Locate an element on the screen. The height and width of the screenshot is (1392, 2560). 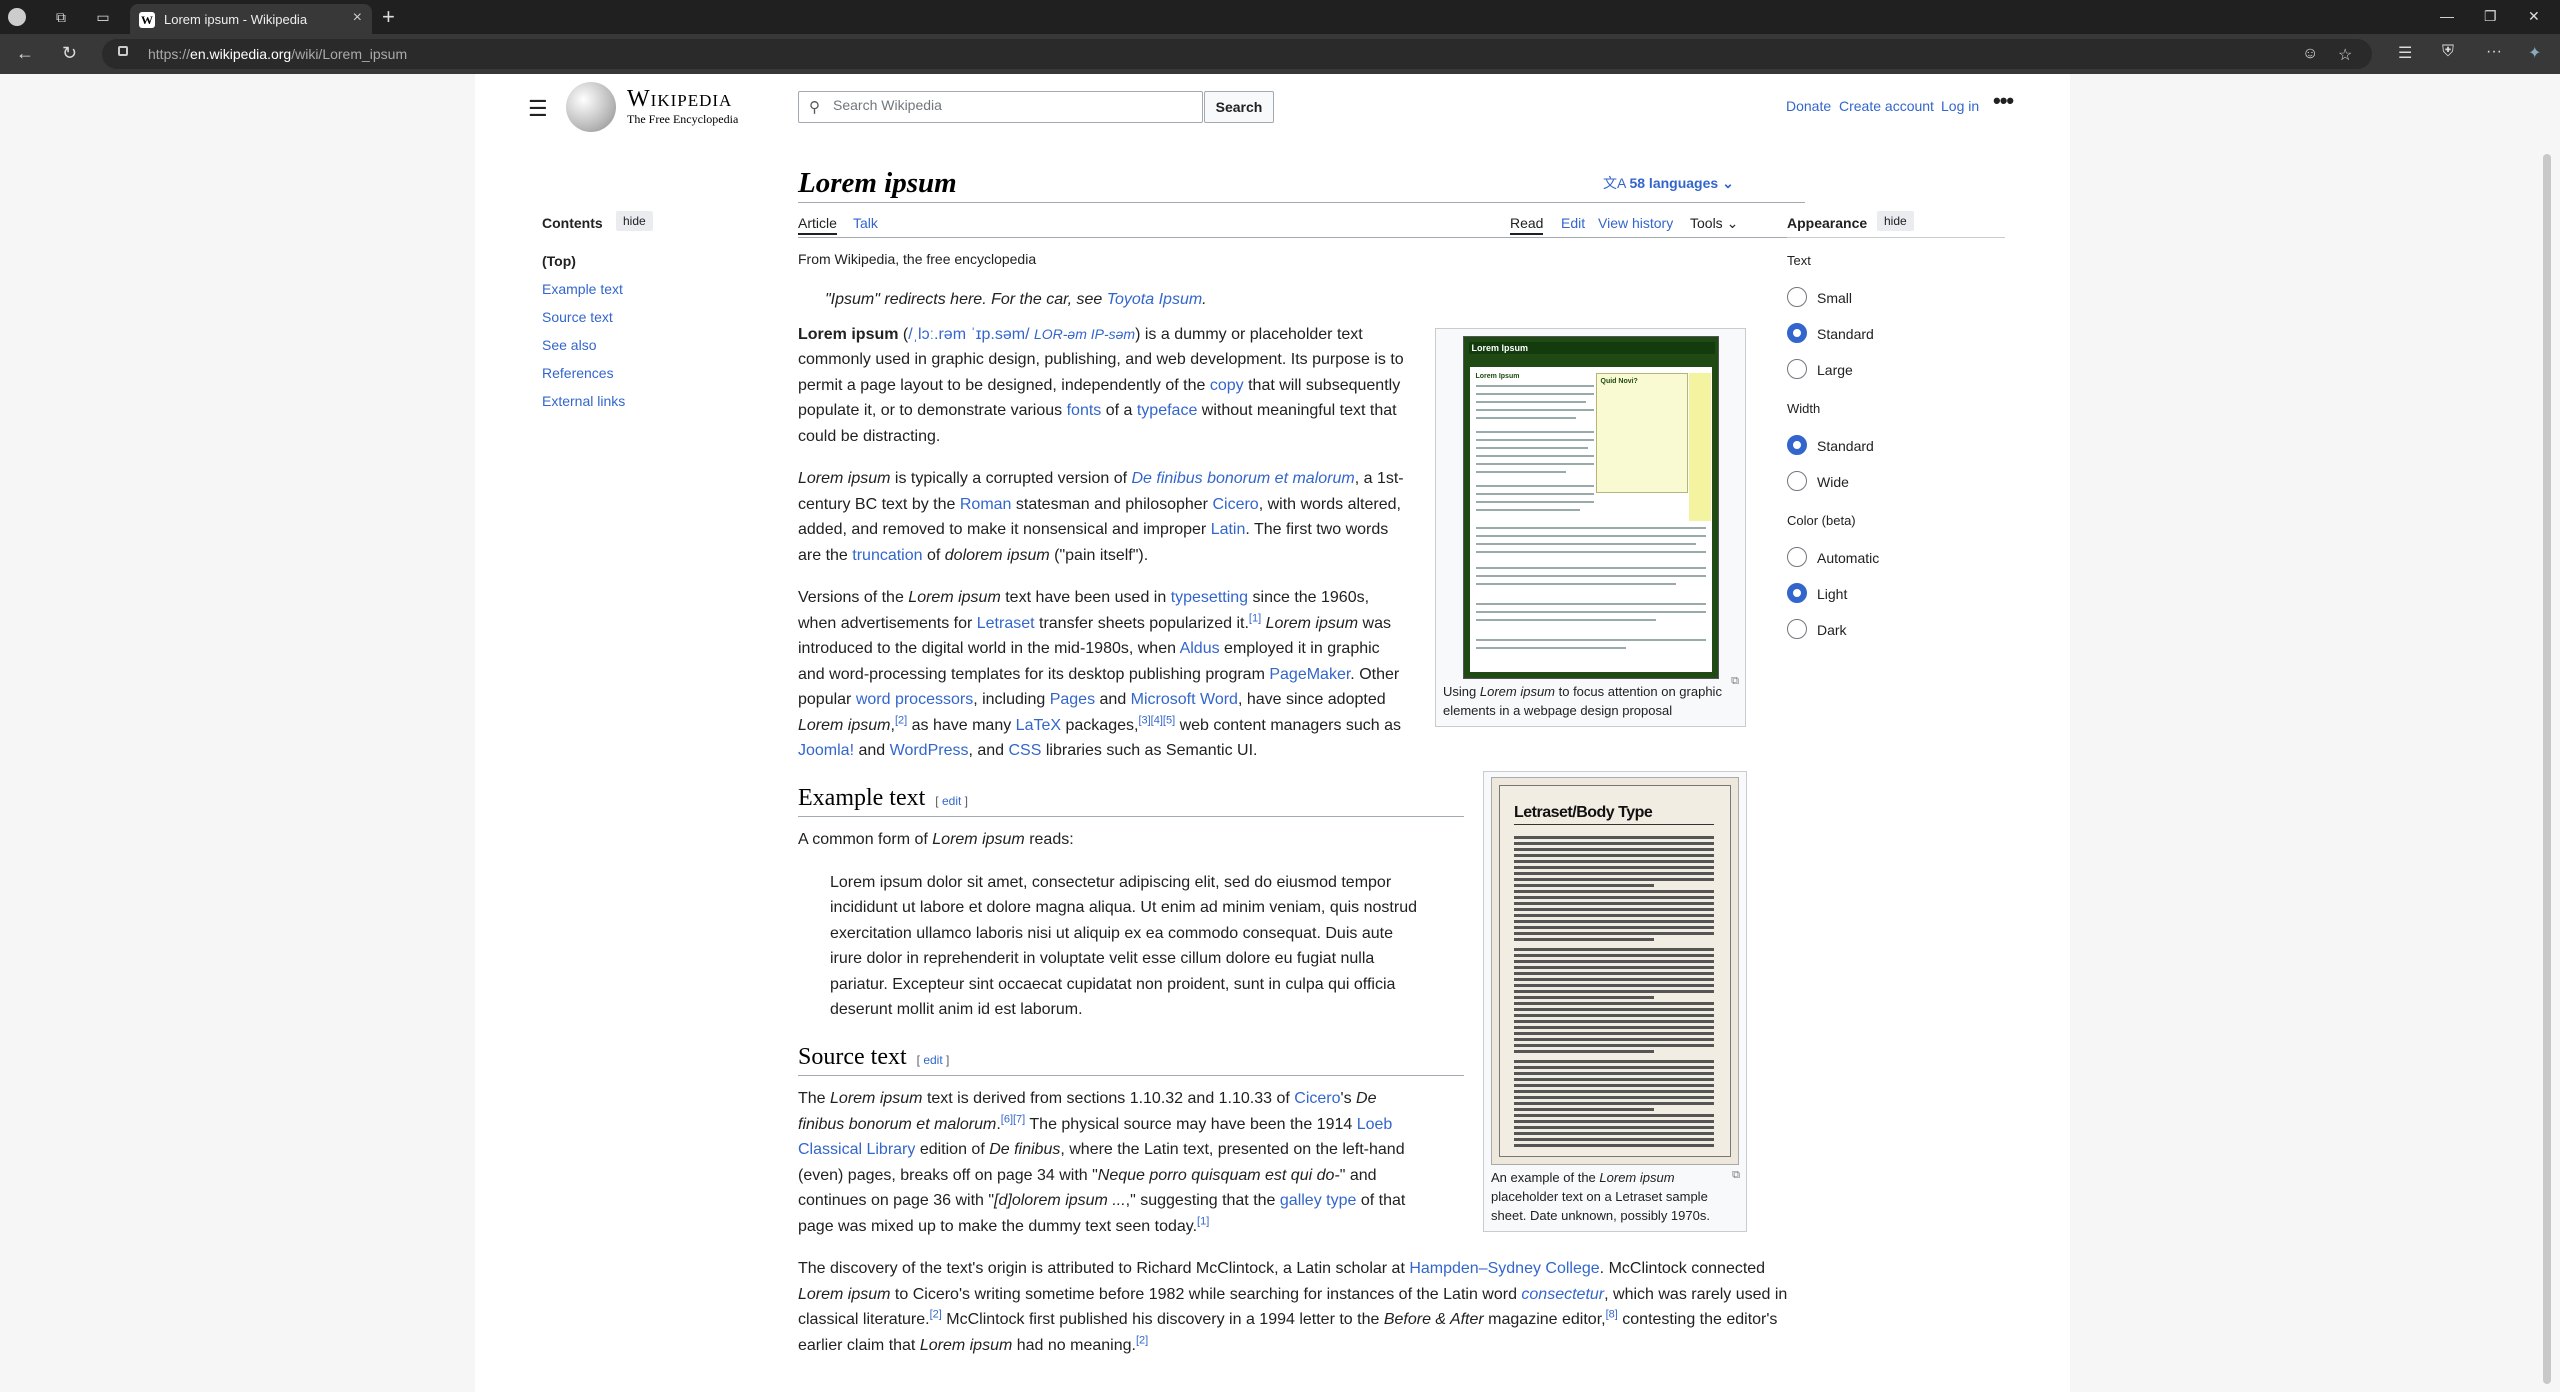
logo-wordmark: Wikipedia is located at coordinates (679, 99).